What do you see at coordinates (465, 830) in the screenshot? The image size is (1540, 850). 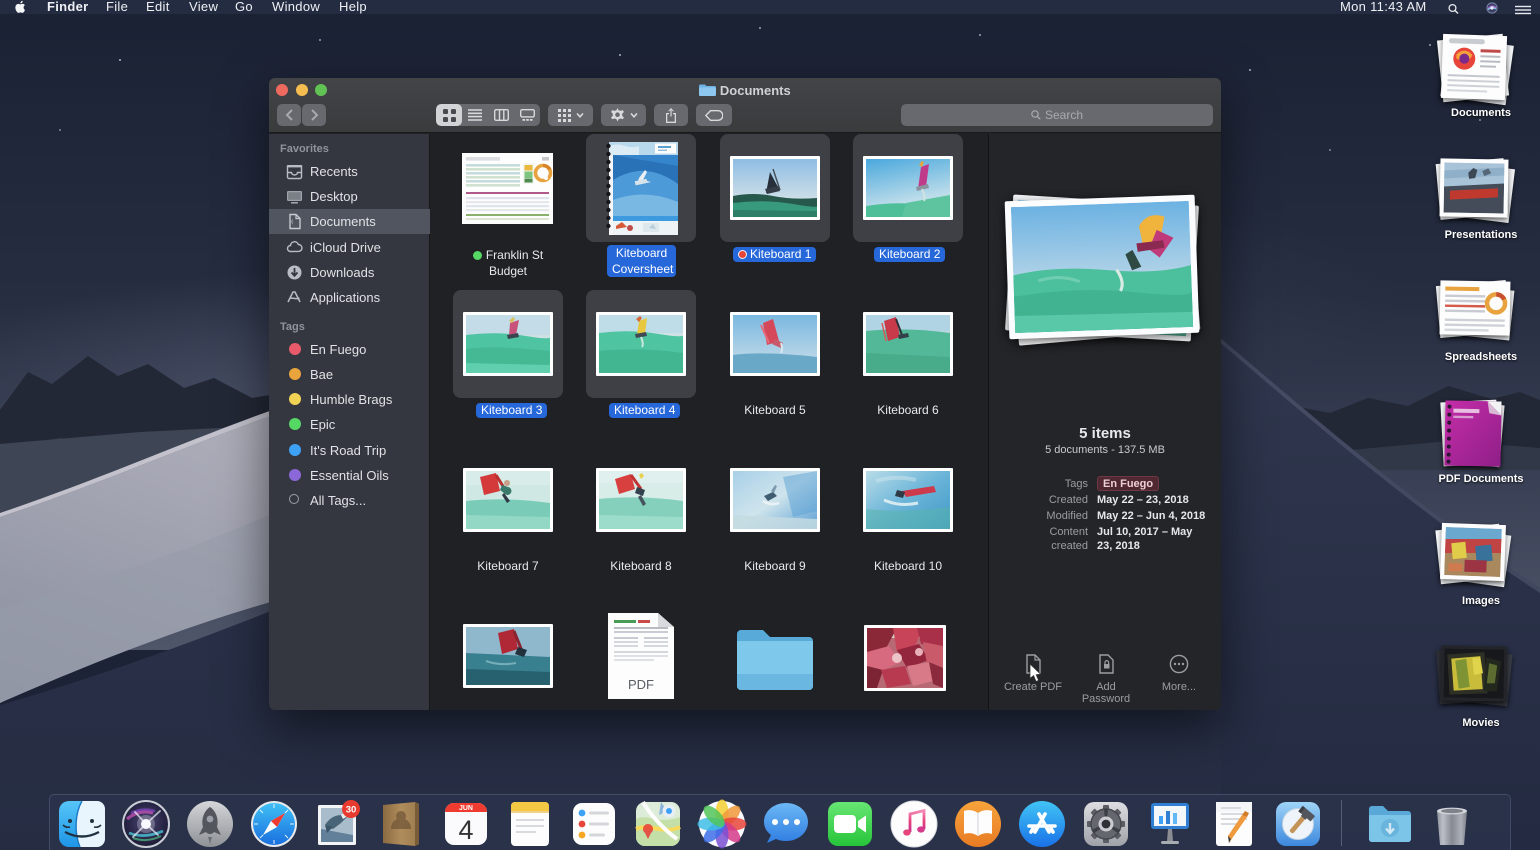 I see `svg-text: 4` at bounding box center [465, 830].